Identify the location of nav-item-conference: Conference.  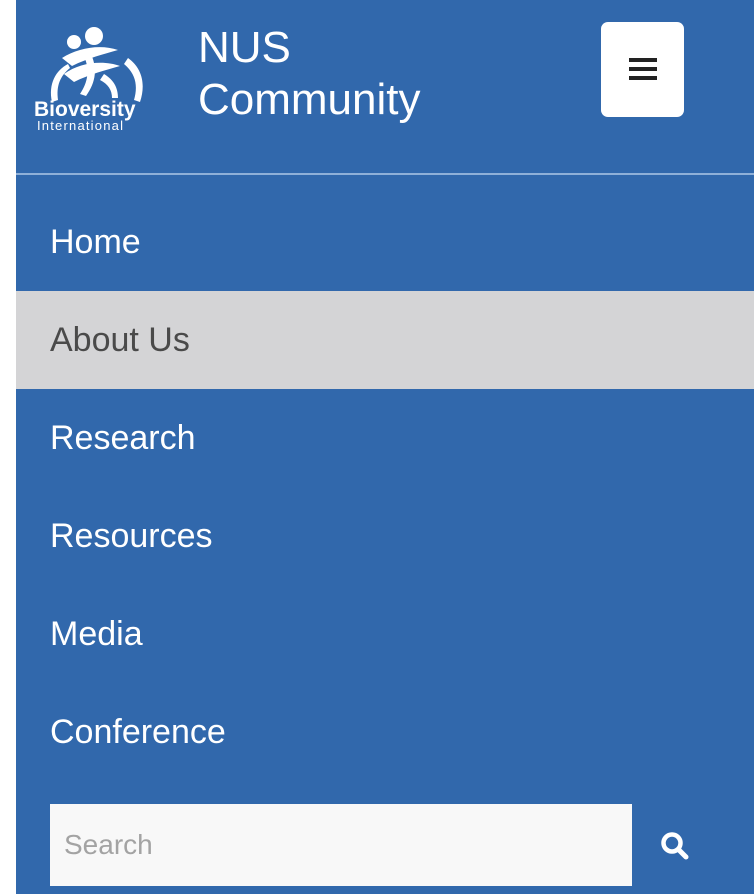
(385, 732).